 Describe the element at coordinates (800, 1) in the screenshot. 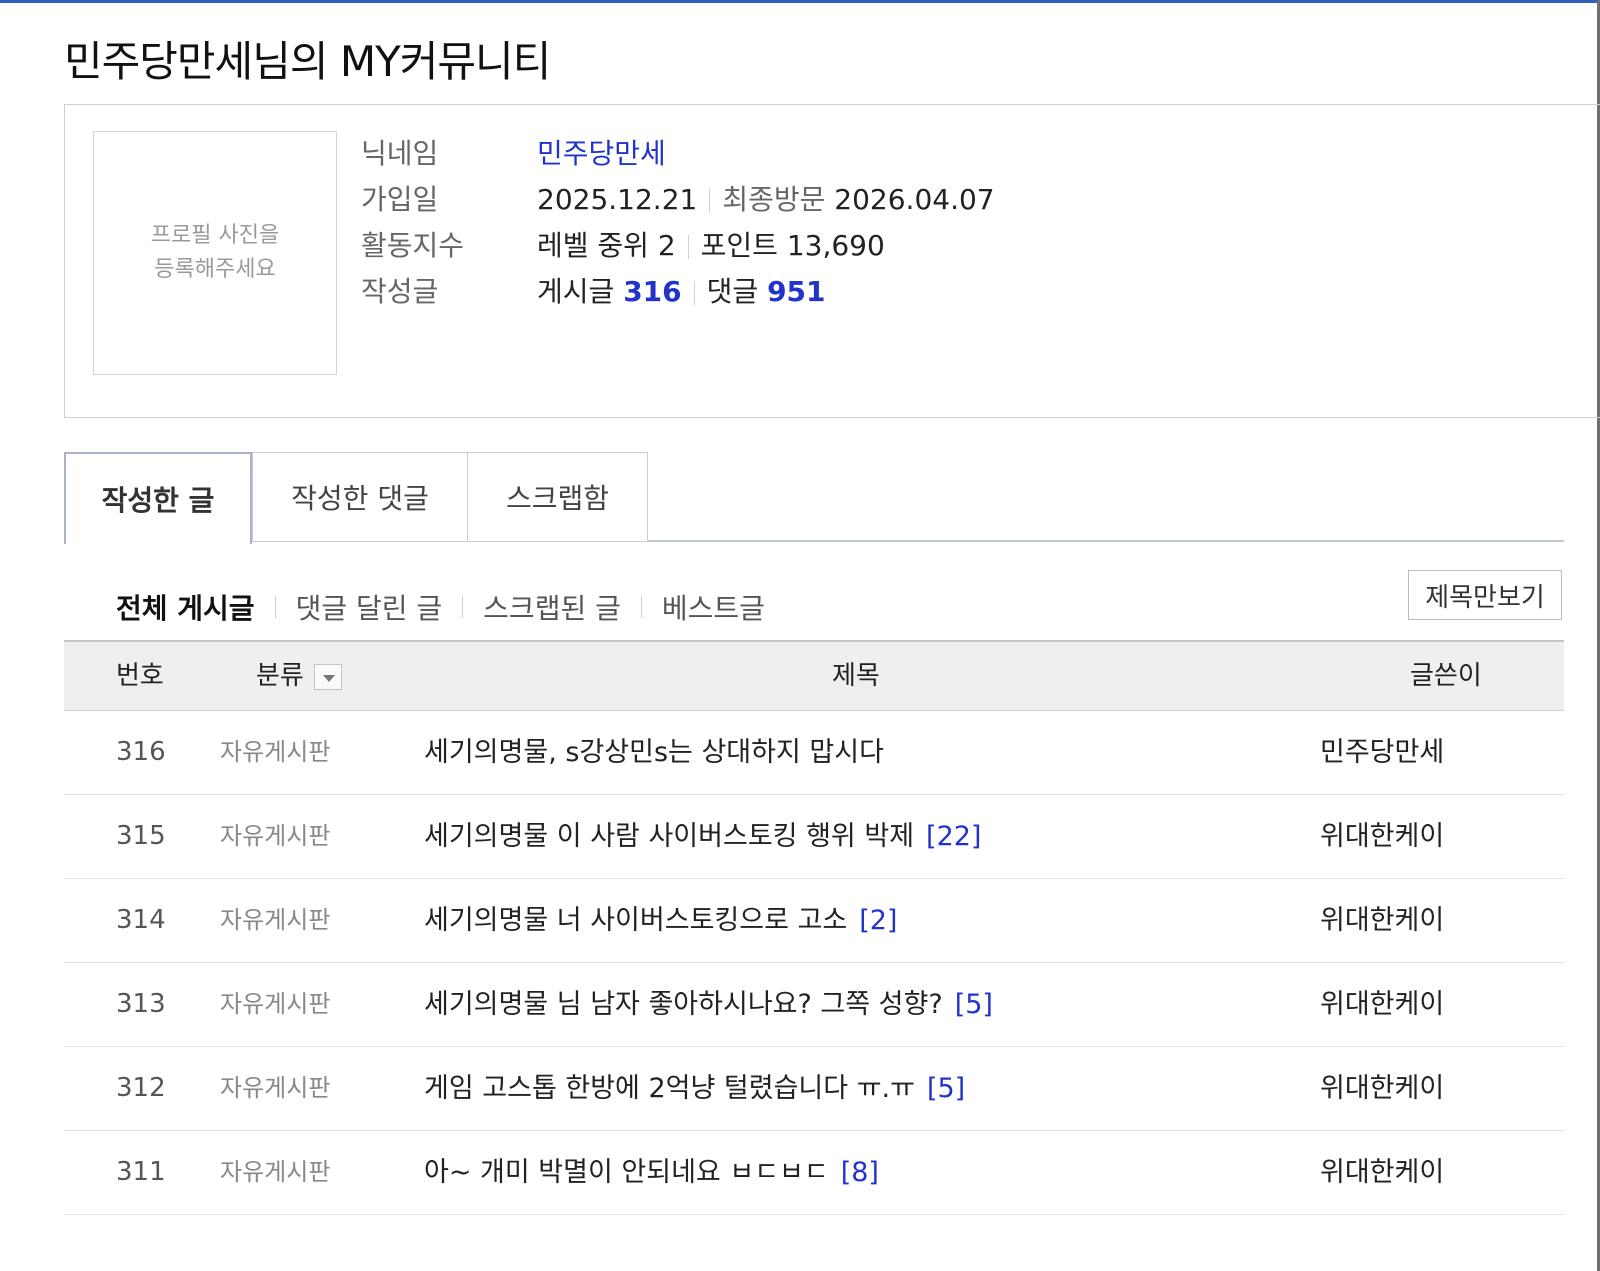

I see `top-accent-line` at that location.